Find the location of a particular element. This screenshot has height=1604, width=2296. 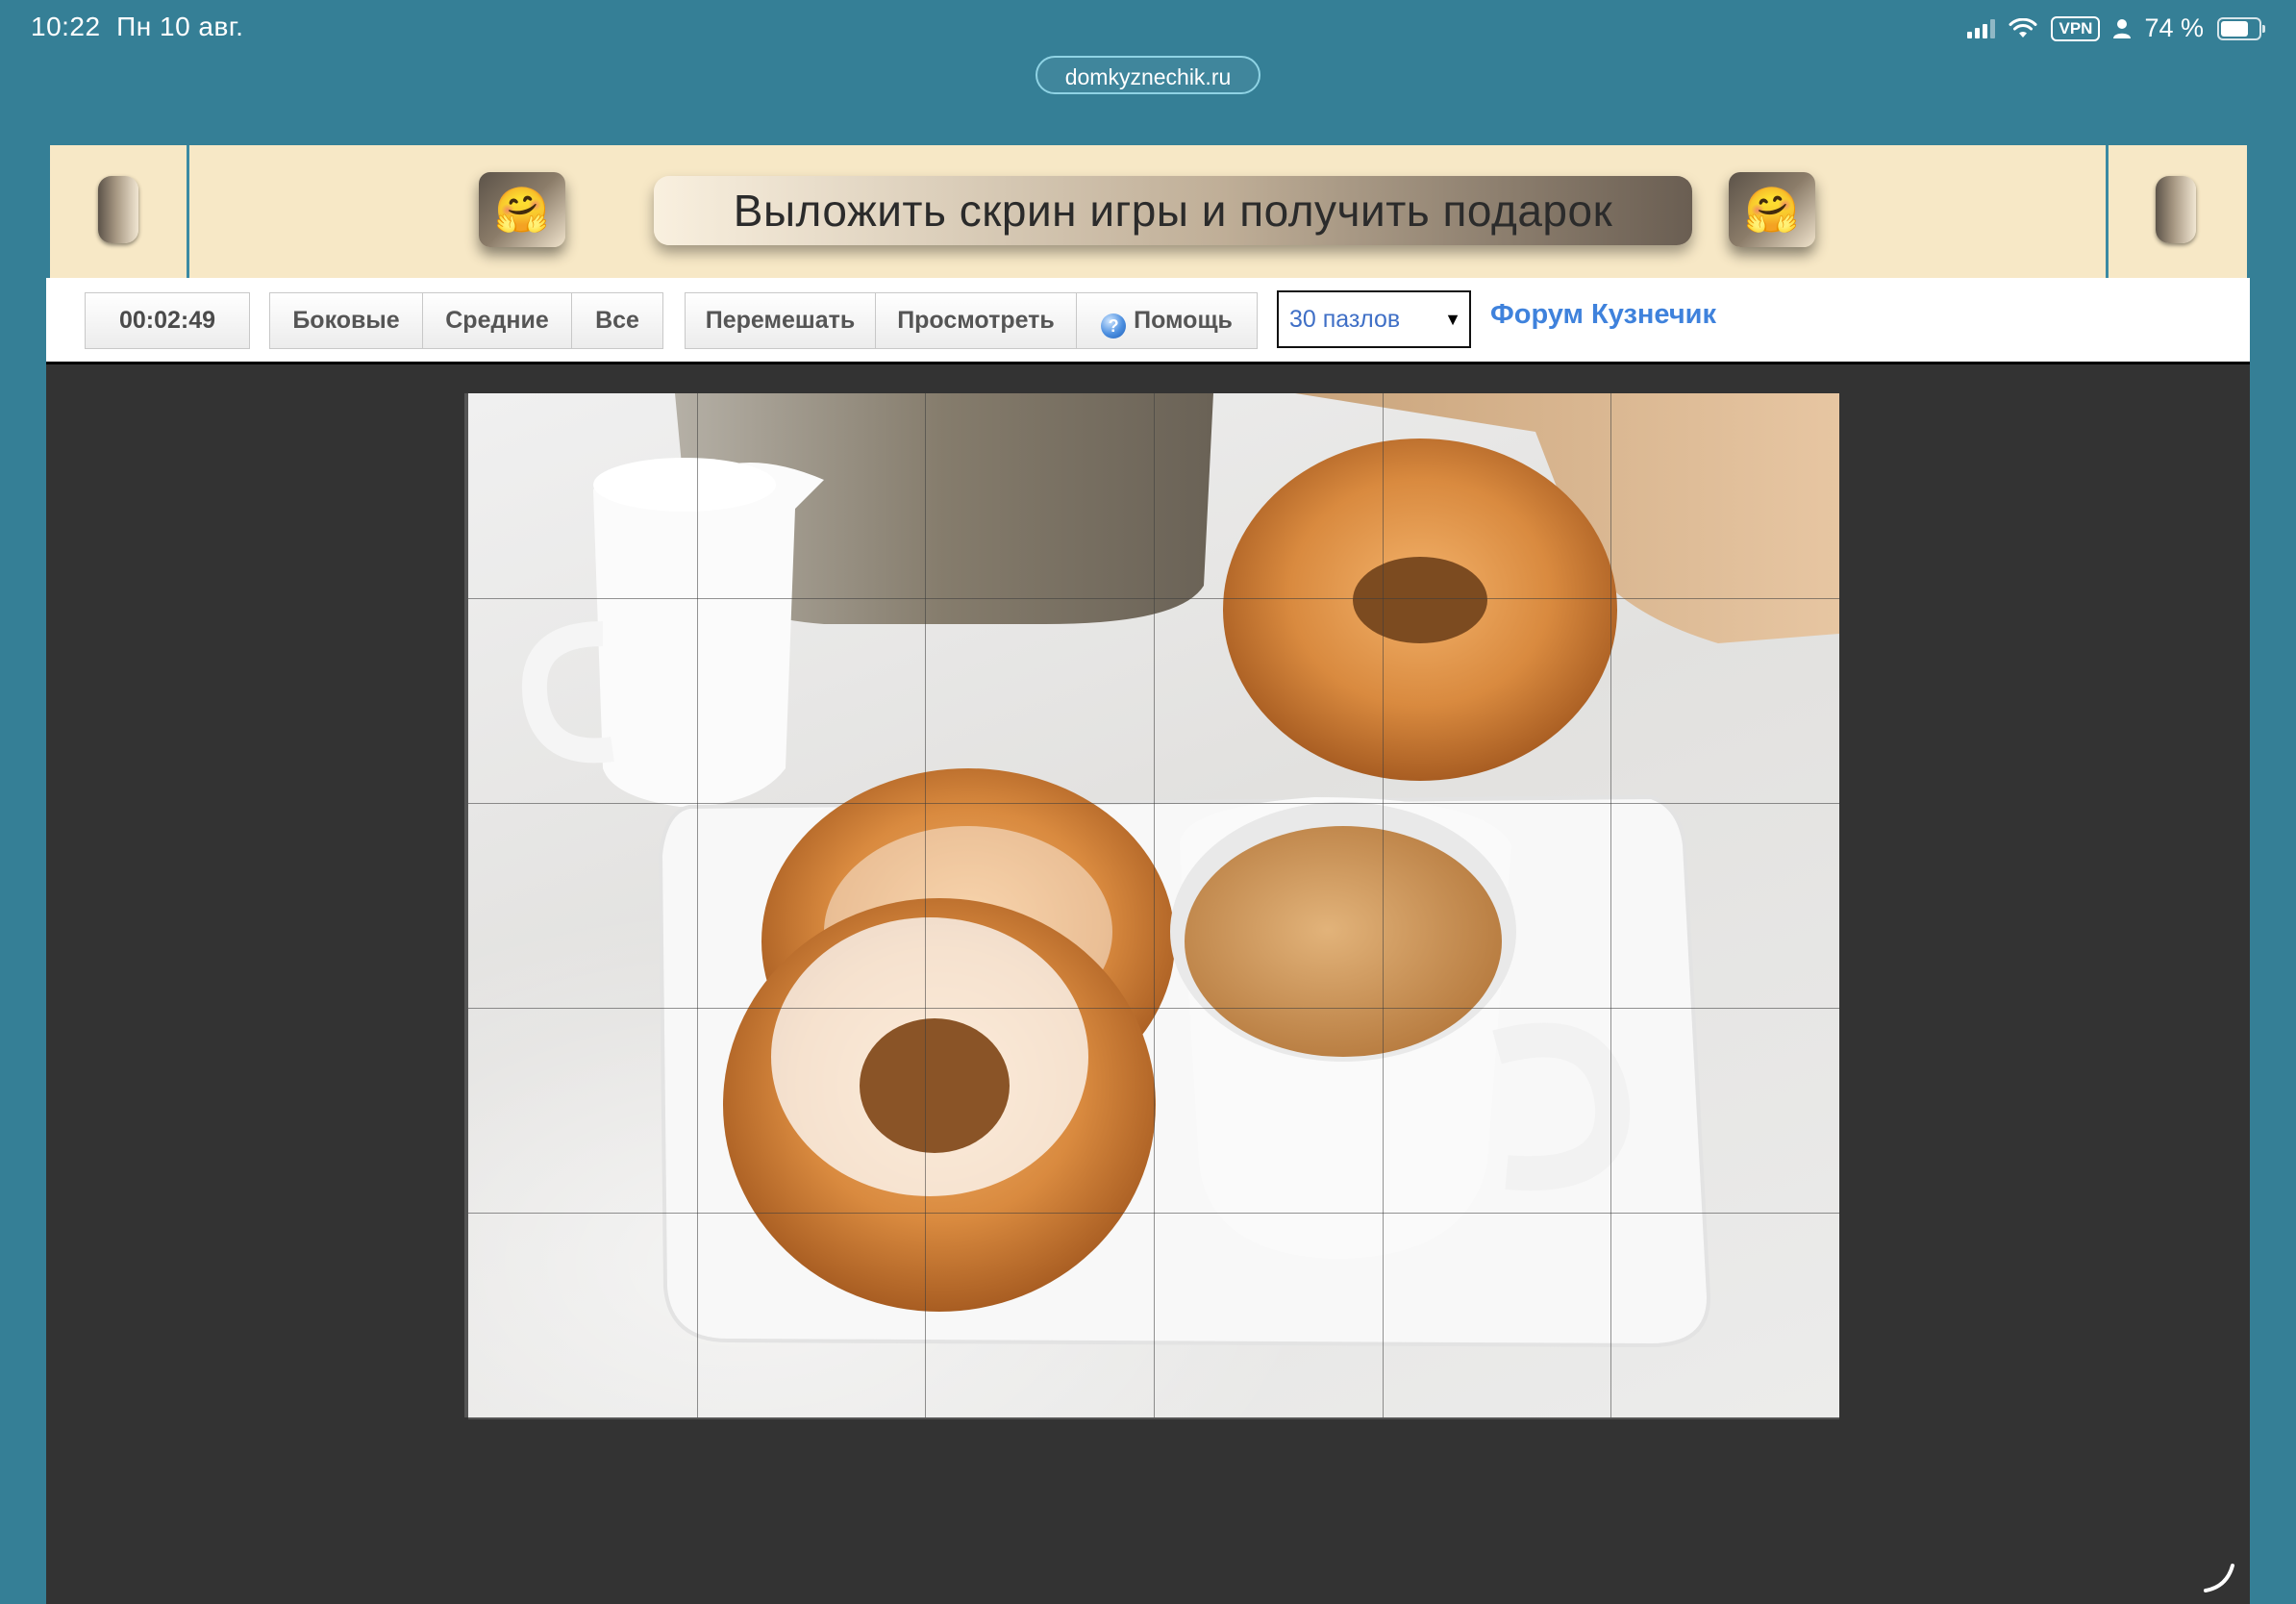

right-panel-handle is located at coordinates (2176, 209).